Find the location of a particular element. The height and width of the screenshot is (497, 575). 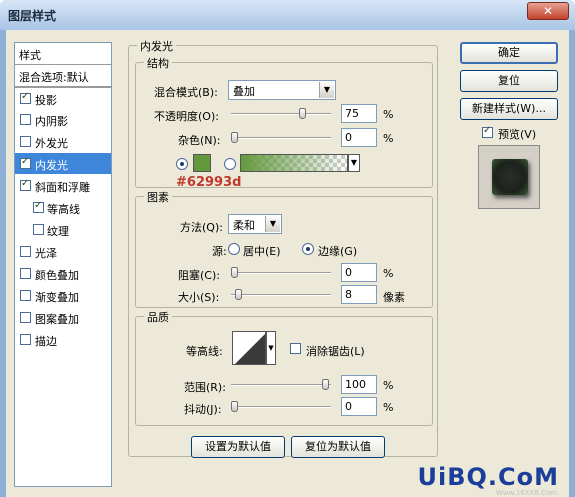

noise-slider-thumb is located at coordinates (234, 137).